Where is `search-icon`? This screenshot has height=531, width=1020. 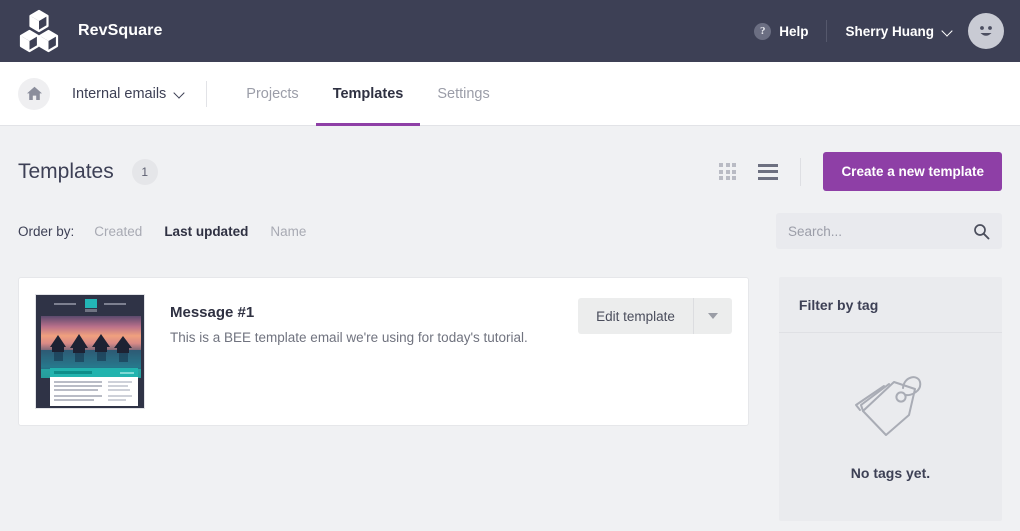 search-icon is located at coordinates (981, 231).